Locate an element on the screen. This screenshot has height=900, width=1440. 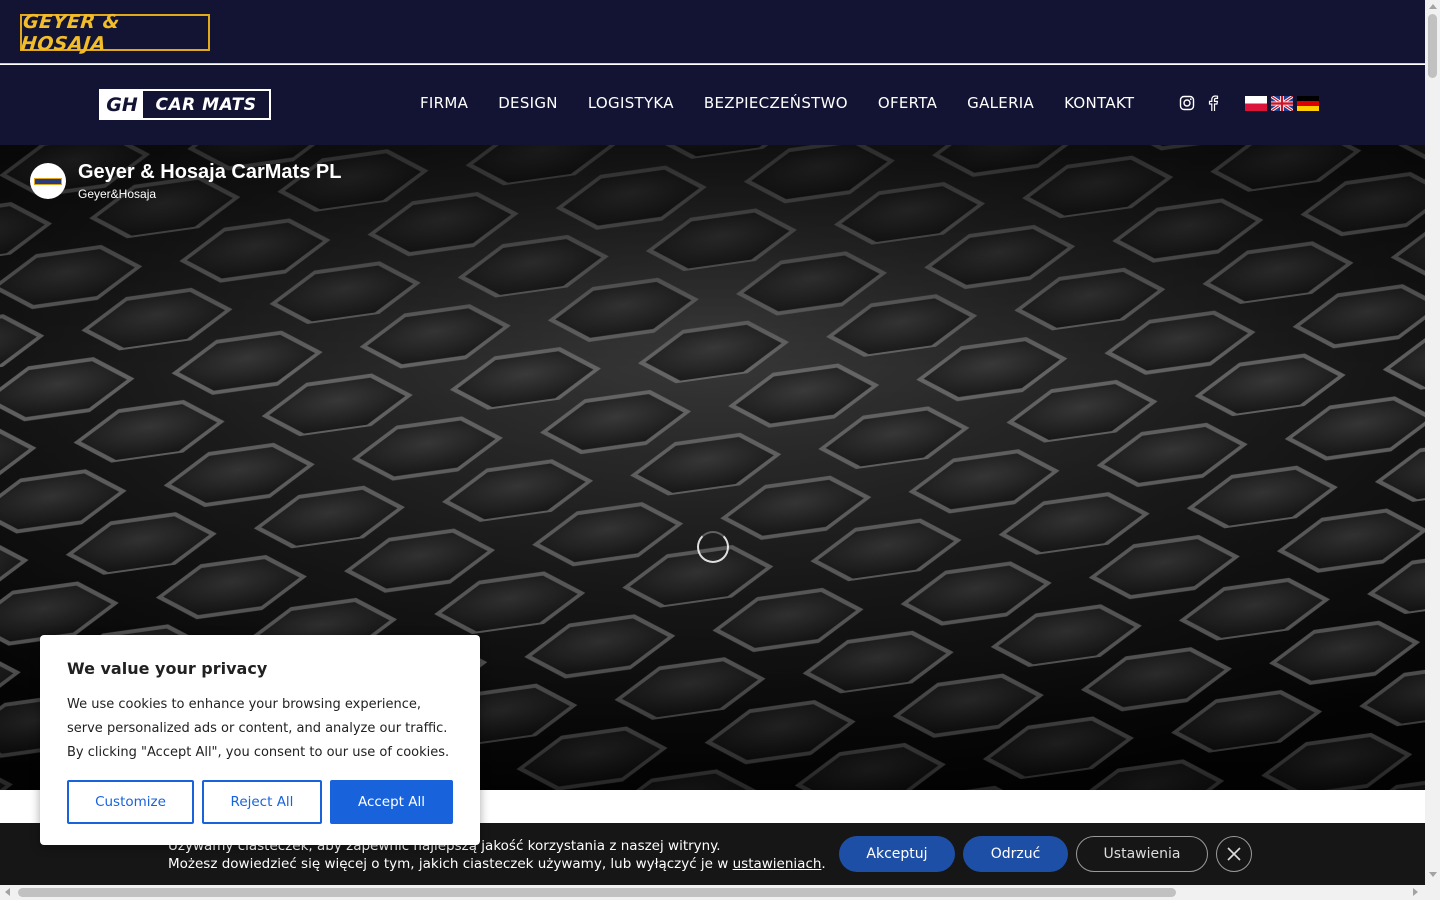
channel-name: Geyer&Hosaja is located at coordinates (117, 194).